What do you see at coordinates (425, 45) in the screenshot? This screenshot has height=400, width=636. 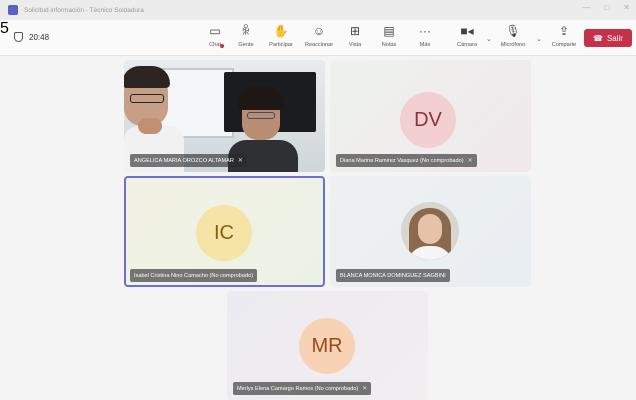 I see `more-label: Más` at bounding box center [425, 45].